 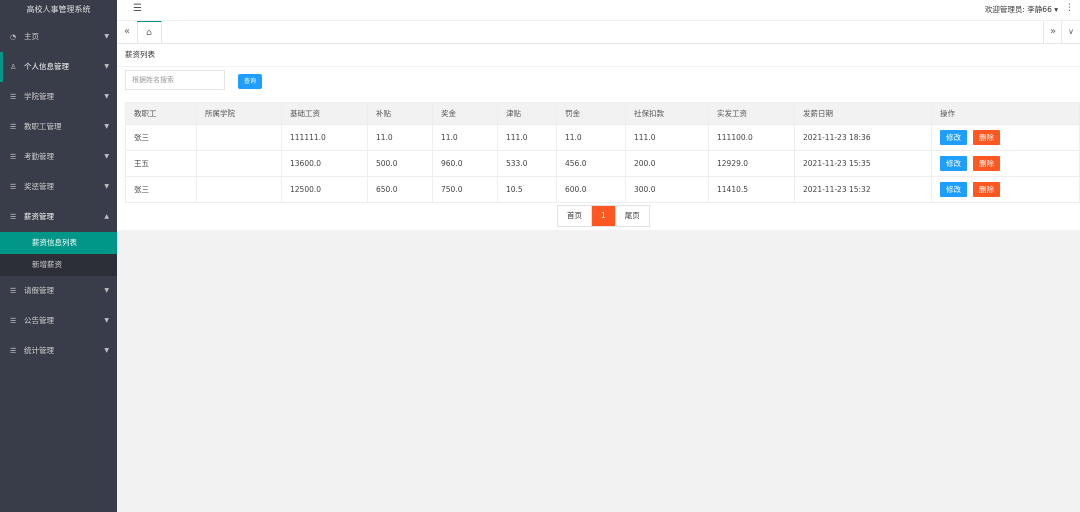 I want to click on sidebar-item-label: 考勤管理, so click(x=39, y=156).